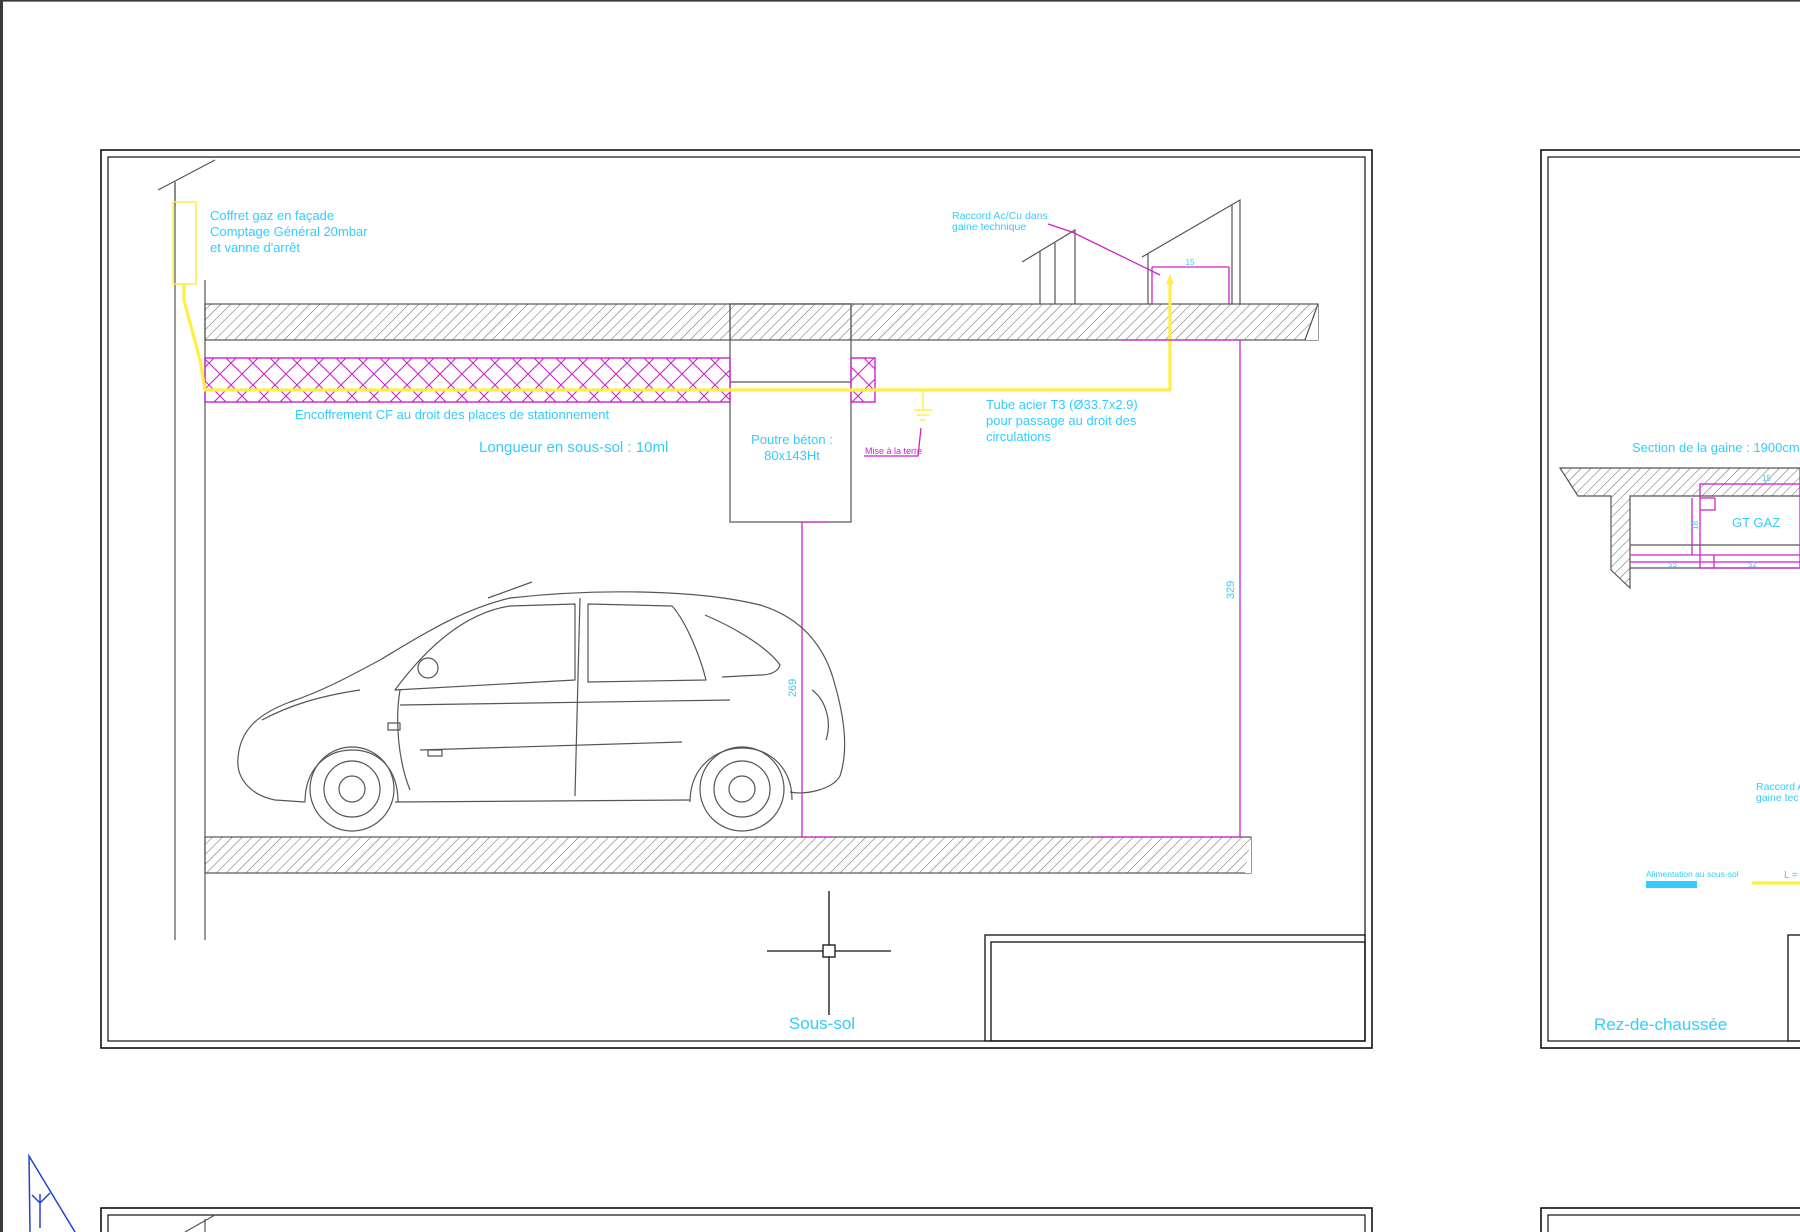 The width and height of the screenshot is (1800, 1232). What do you see at coordinates (289, 231) in the screenshot?
I see `coffret-note-line2: Comptage Général 20mbar` at bounding box center [289, 231].